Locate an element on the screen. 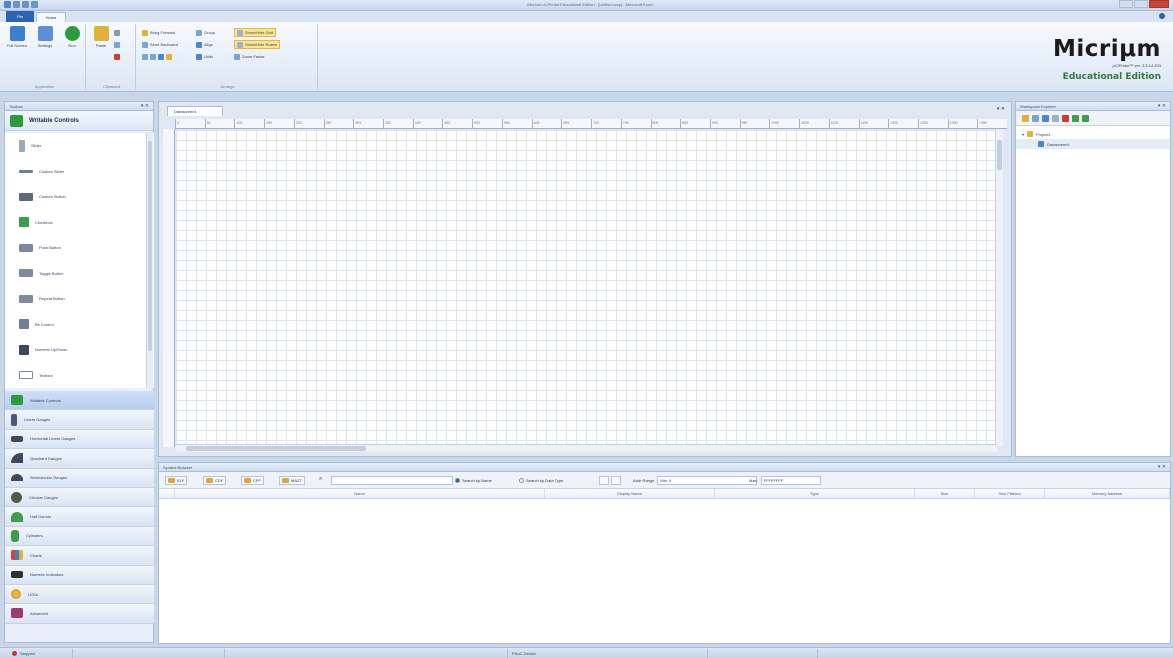  zoom-factor-button: Zoom Factor is located at coordinates (249, 56).